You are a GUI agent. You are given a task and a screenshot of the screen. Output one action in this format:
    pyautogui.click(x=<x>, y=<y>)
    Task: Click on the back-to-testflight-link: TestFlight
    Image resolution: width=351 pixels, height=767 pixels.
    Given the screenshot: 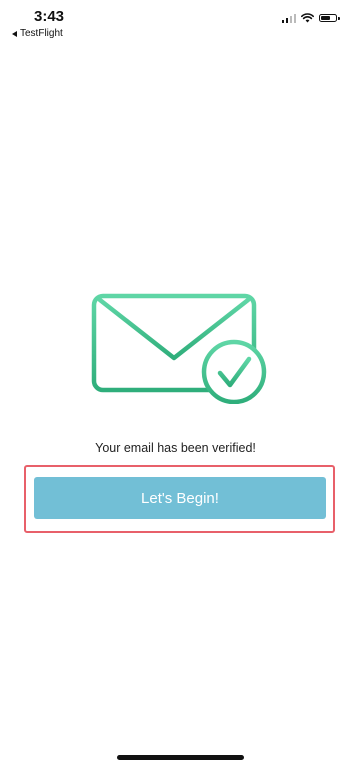 What is the action you would take?
    pyautogui.click(x=37, y=33)
    